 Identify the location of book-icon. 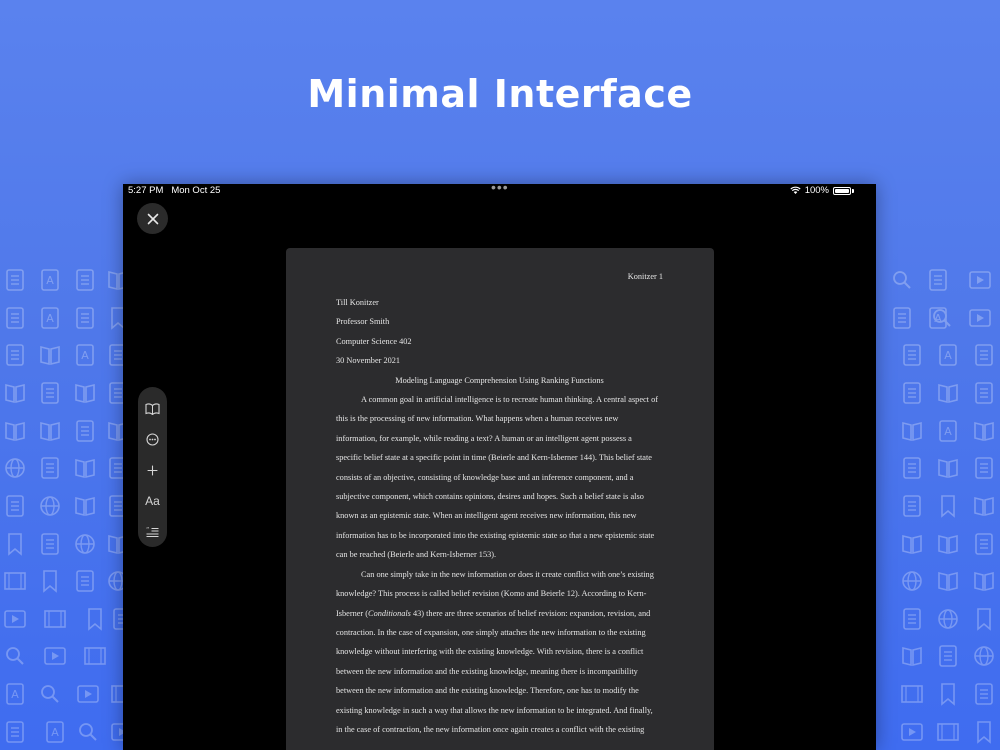
(152, 409).